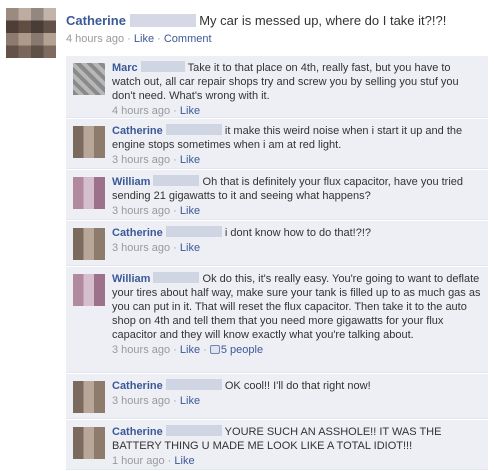  Describe the element at coordinates (297, 350) in the screenshot. I see `comment-meta: 3 hours ago · Like · 5 people` at that location.